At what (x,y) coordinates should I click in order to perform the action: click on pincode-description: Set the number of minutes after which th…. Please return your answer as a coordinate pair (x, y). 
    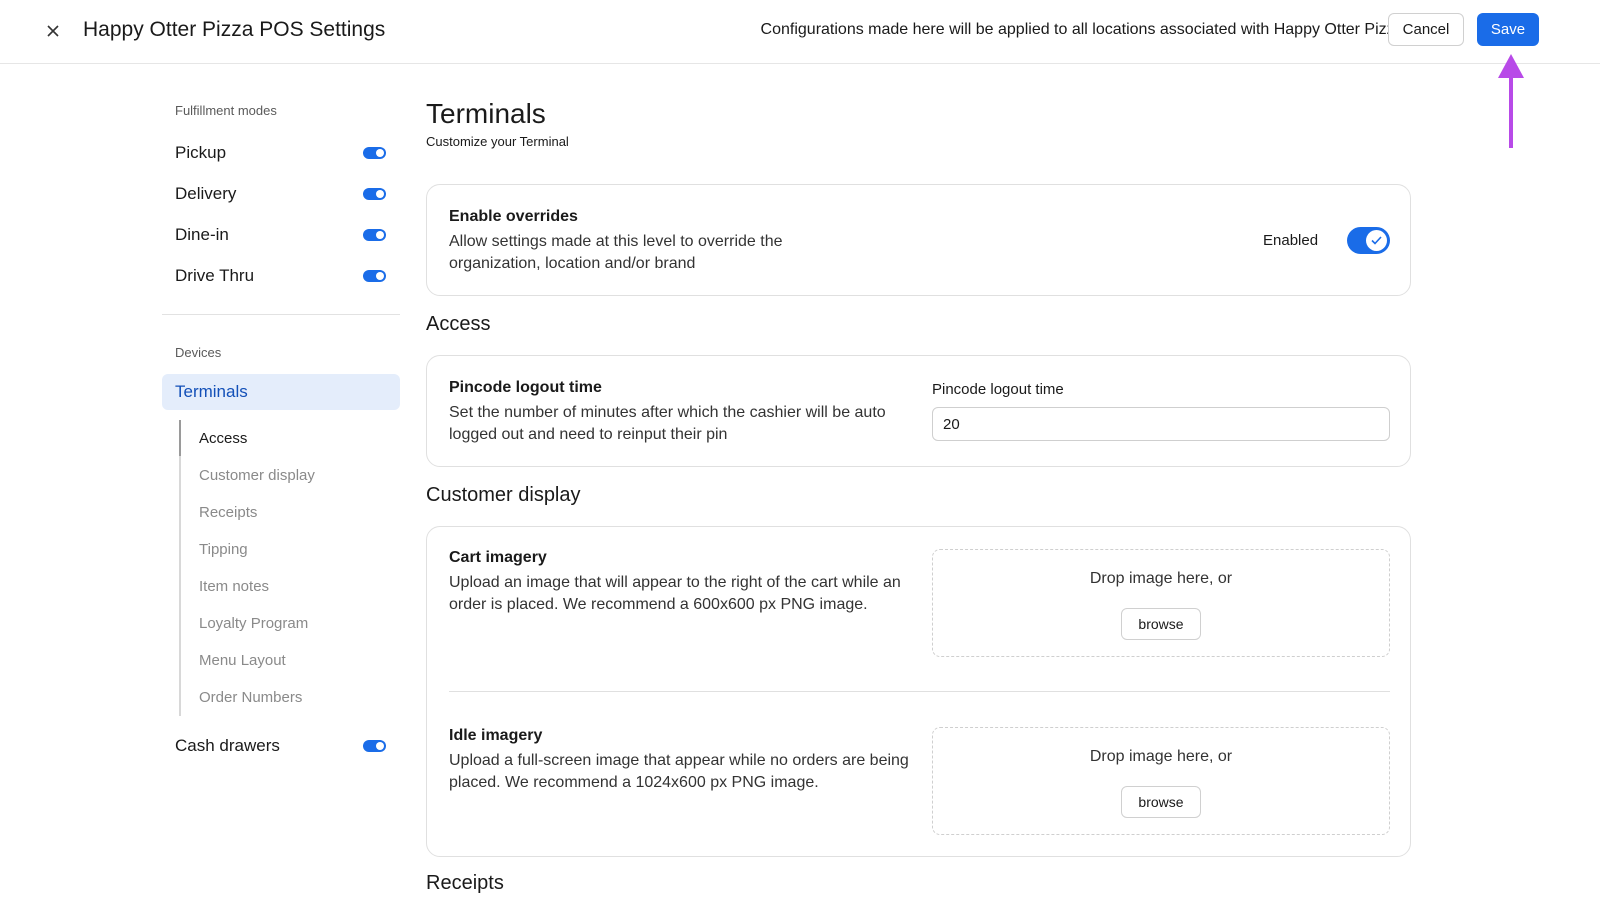
    Looking at the image, I should click on (667, 423).